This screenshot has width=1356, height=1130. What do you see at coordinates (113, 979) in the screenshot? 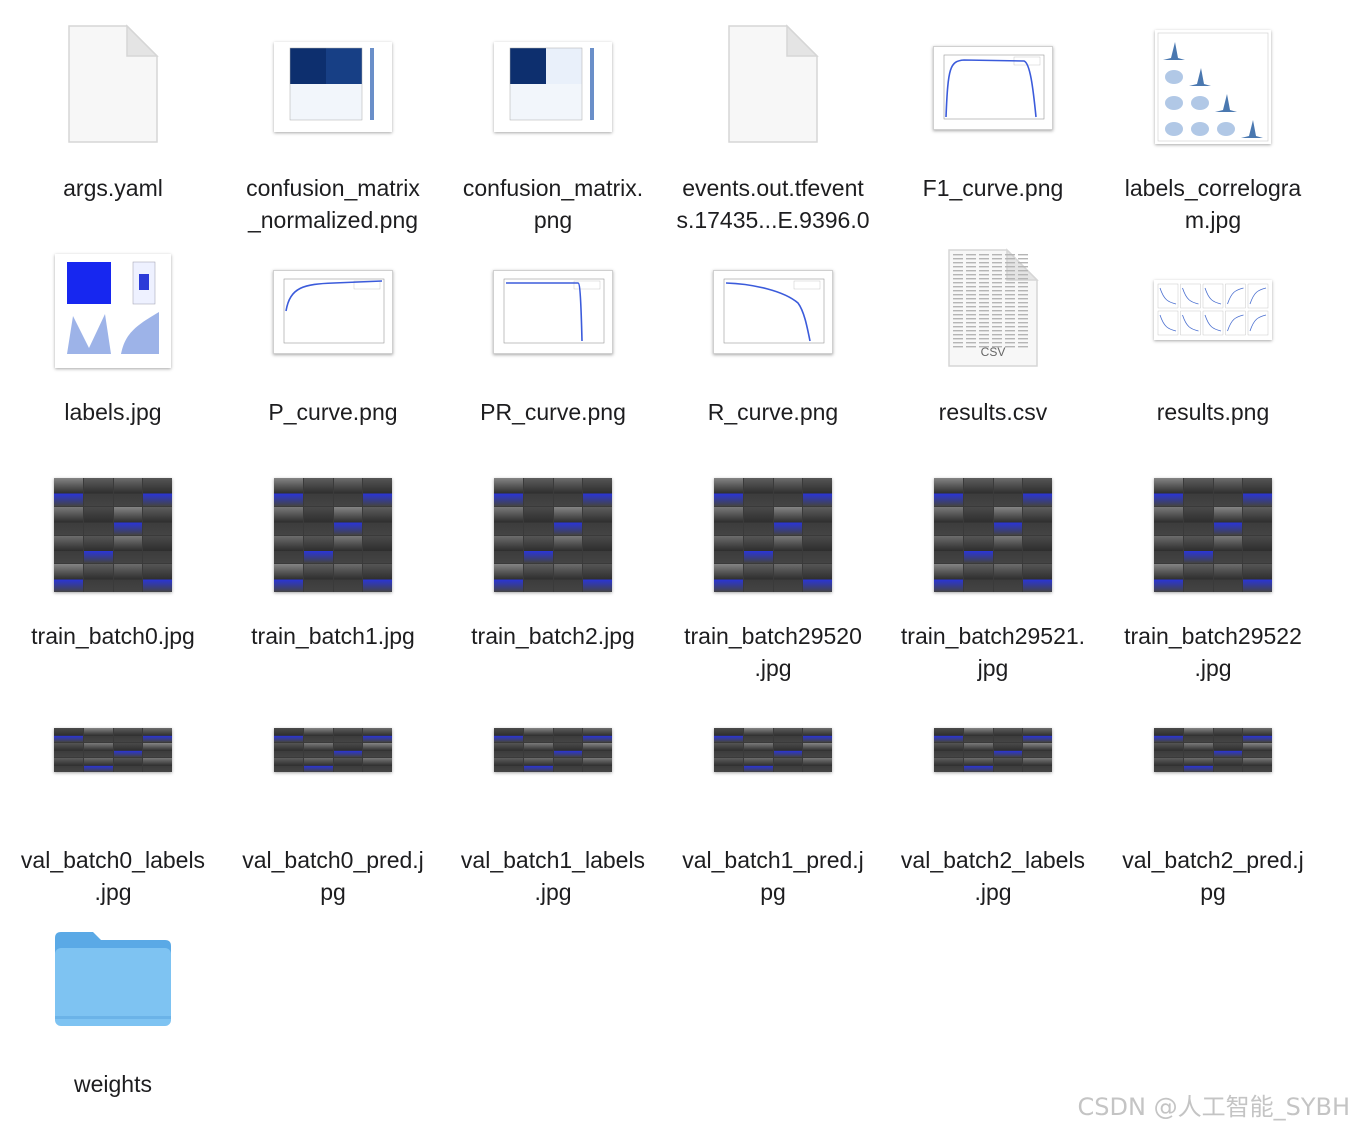
I see `folder-icon` at bounding box center [113, 979].